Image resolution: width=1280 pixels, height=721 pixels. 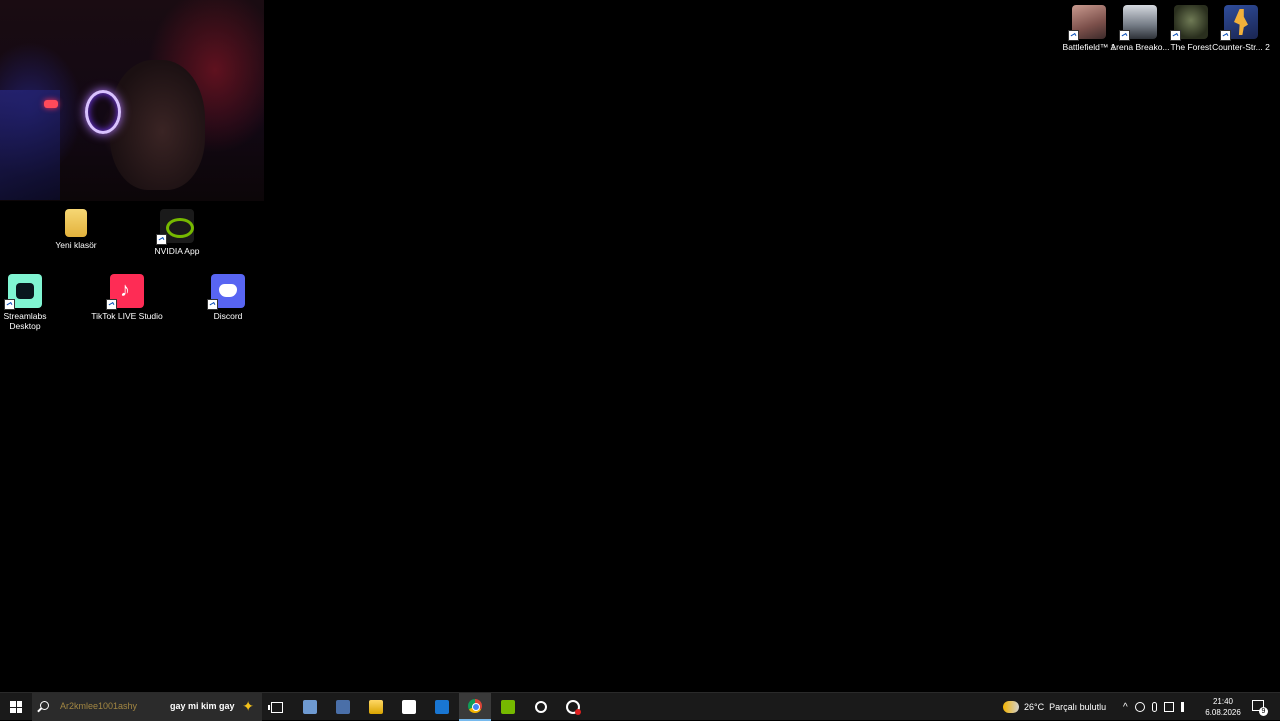 I want to click on webcam-overlay, so click(x=132, y=100).